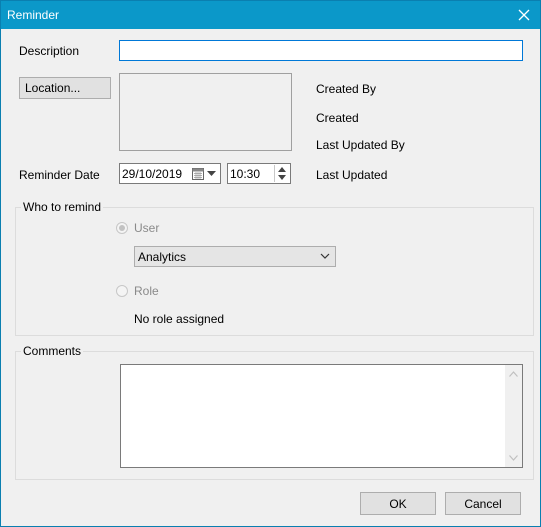 The image size is (541, 527). I want to click on comments-textarea, so click(321, 416).